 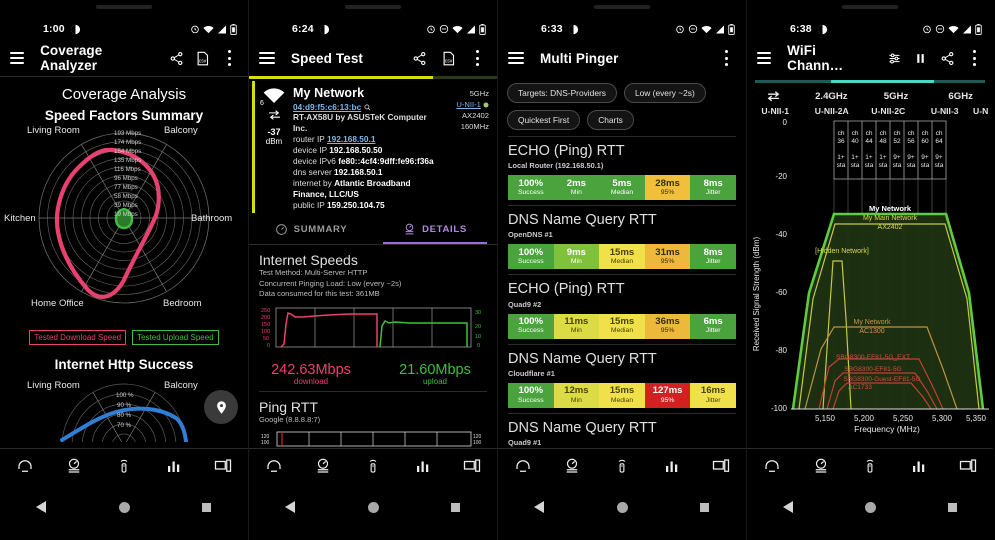 I want to click on ping-cell: 9ms Min, so click(x=576, y=257).